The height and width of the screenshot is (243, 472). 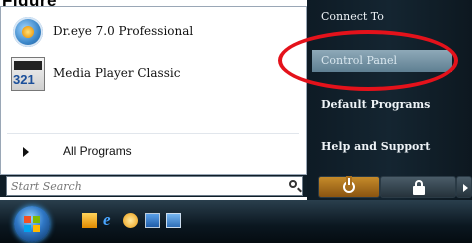 What do you see at coordinates (123, 31) in the screenshot?
I see `program-label: Dr.eye 7.0 Professional` at bounding box center [123, 31].